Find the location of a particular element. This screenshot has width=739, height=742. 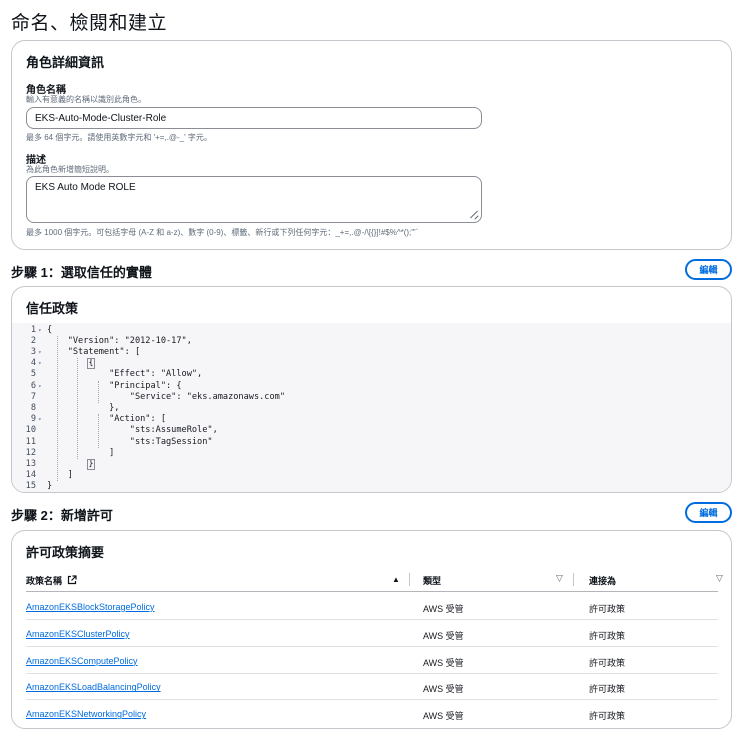

line-number: 4 is located at coordinates (33, 363).